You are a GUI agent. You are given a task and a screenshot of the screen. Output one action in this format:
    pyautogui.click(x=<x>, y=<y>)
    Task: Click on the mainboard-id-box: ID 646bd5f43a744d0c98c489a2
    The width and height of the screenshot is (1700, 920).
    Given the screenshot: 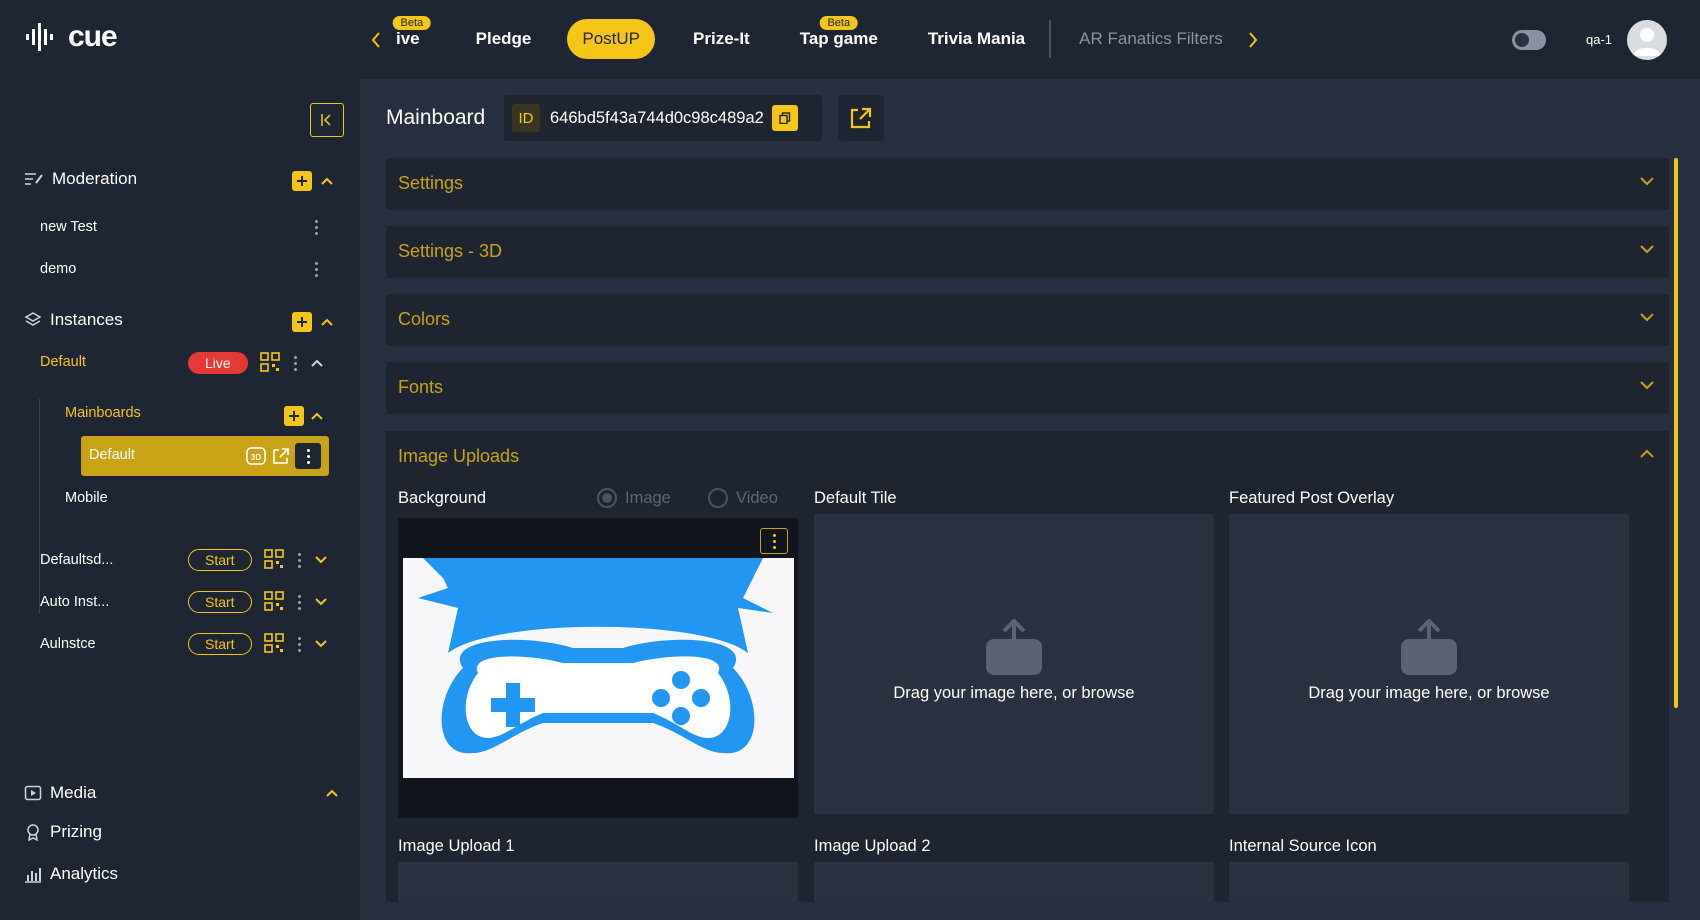 What is the action you would take?
    pyautogui.click(x=663, y=118)
    